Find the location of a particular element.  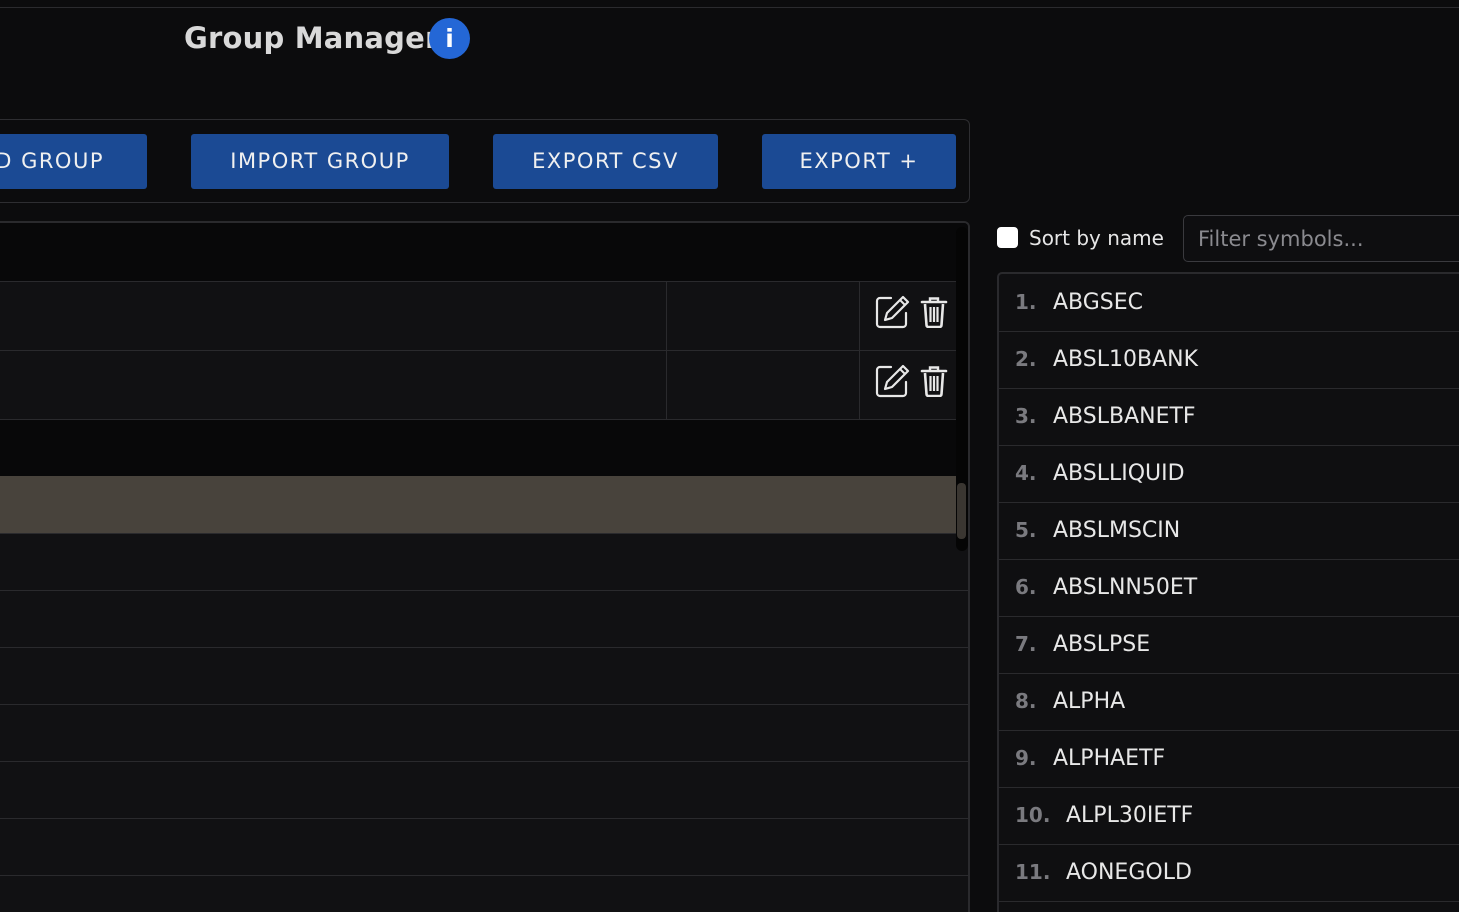

symbol-index: 11. is located at coordinates (1033, 872).